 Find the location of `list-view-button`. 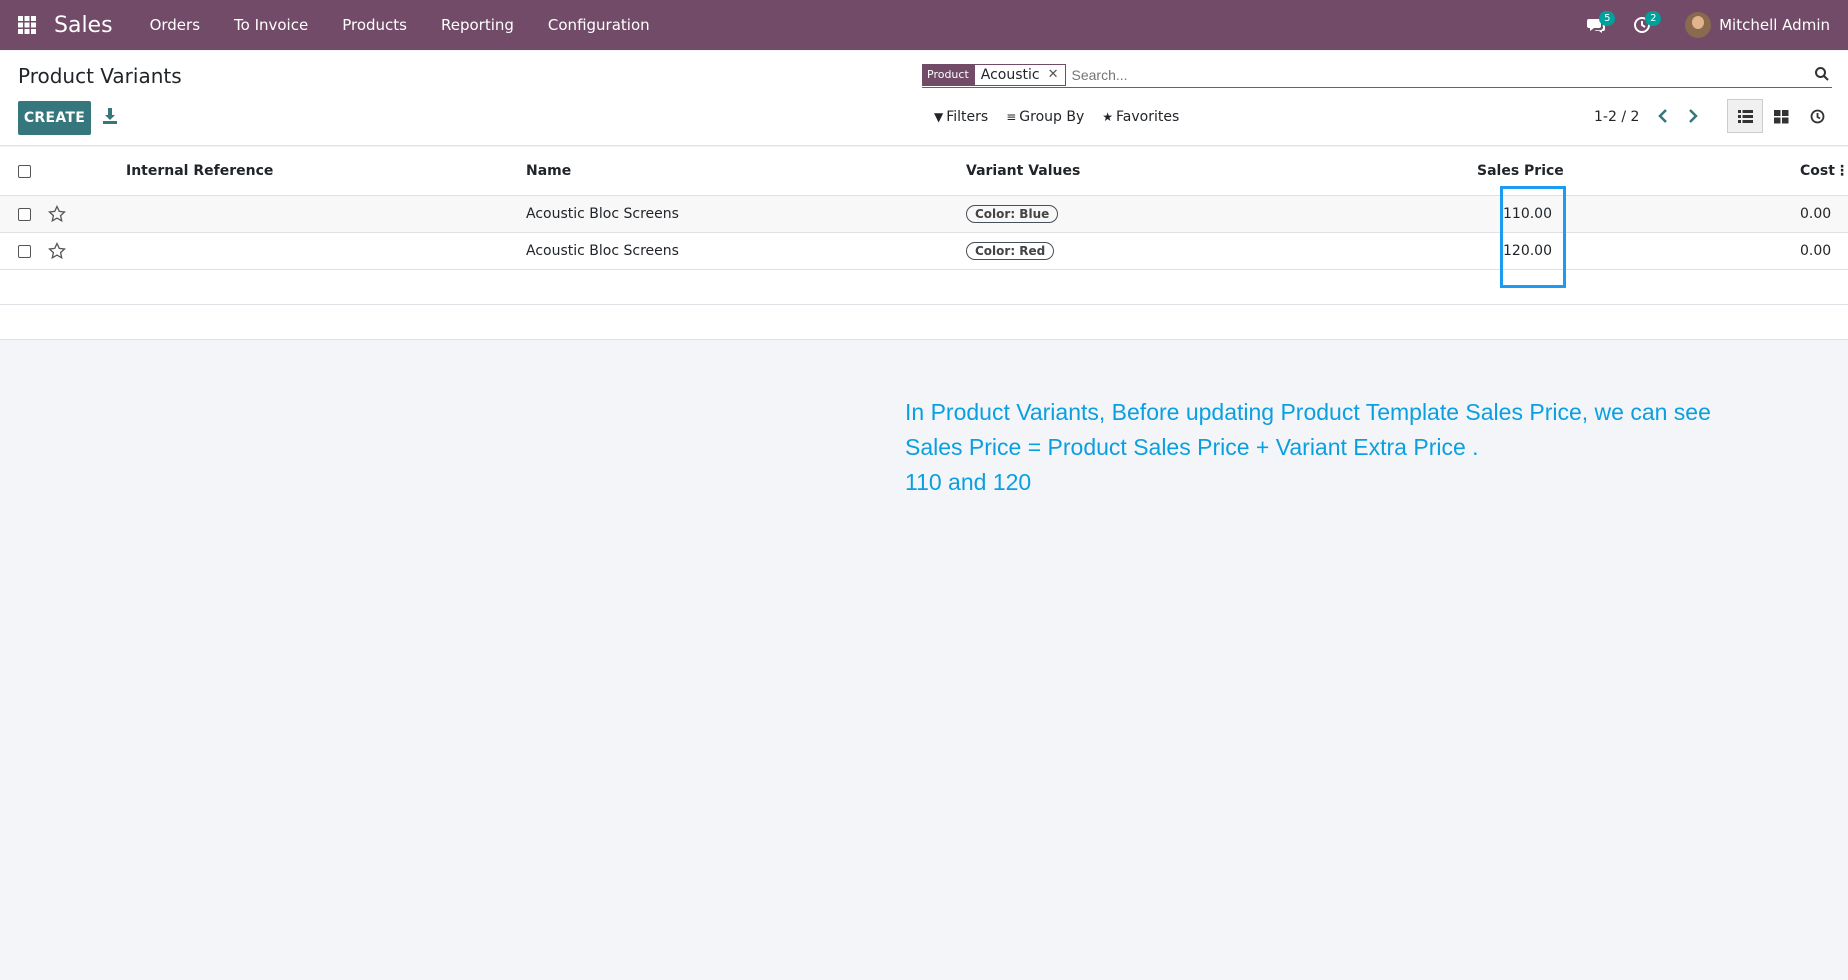

list-view-button is located at coordinates (1745, 116).